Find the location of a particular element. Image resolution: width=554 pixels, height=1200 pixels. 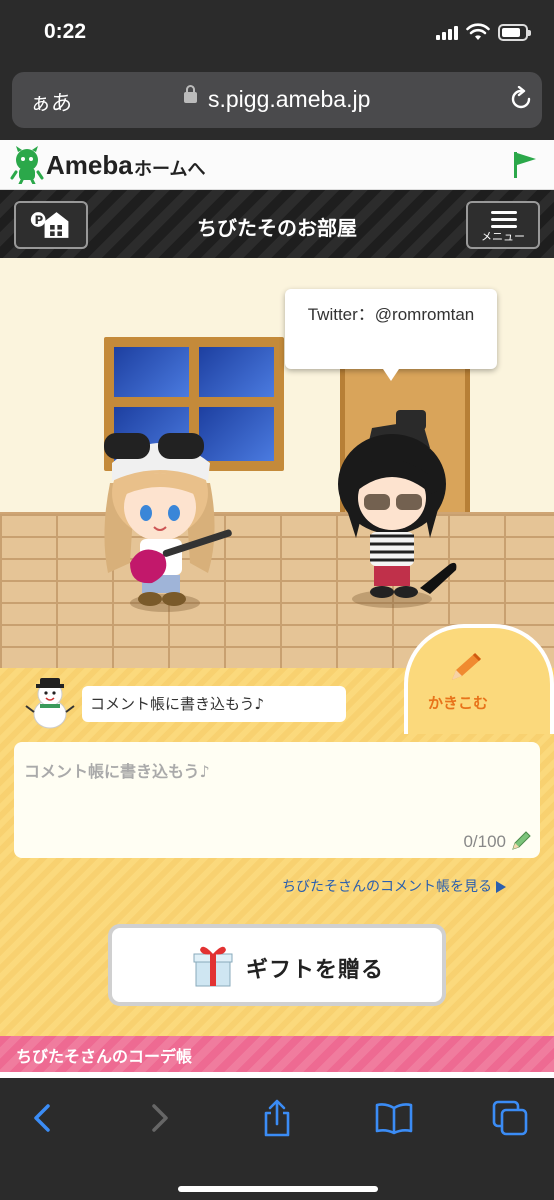

menu-label: メニュー is located at coordinates (503, 236).